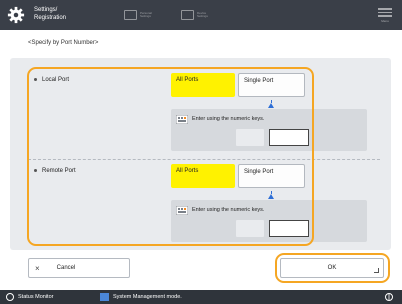  Describe the element at coordinates (187, 15) in the screenshot. I see `device-settings-icon` at that location.